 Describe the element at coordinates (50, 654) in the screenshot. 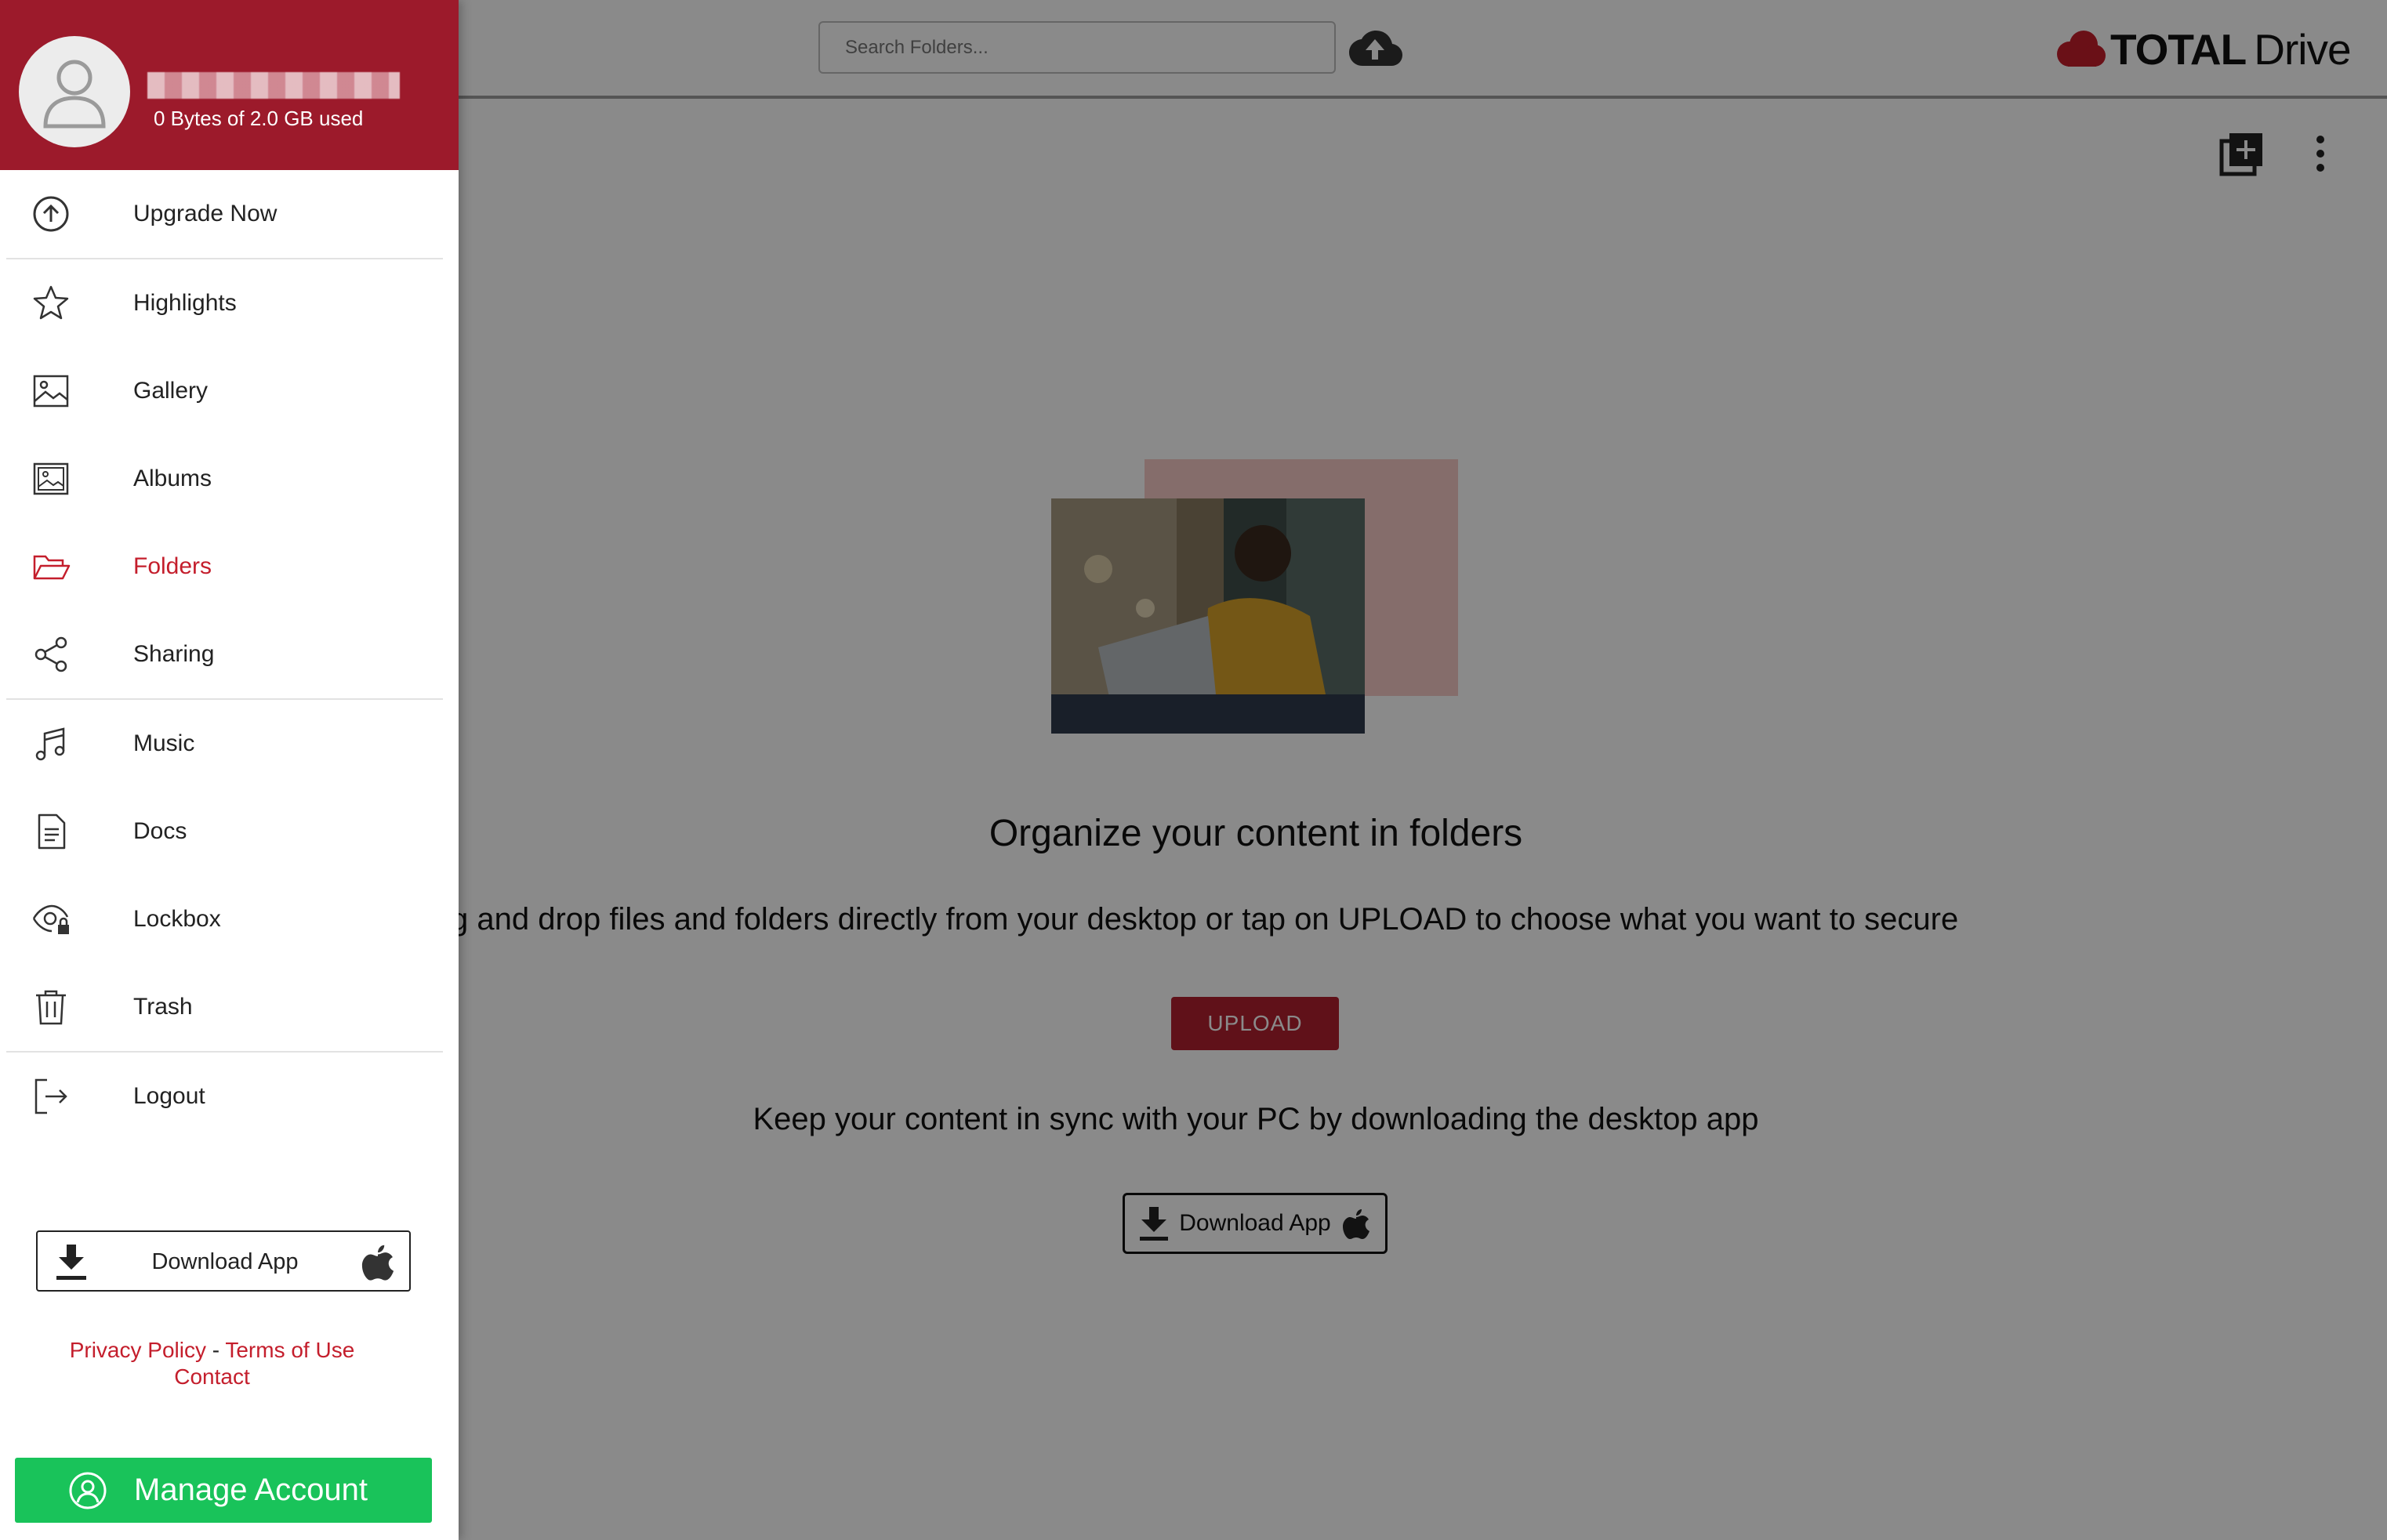

I see `share-icon` at that location.